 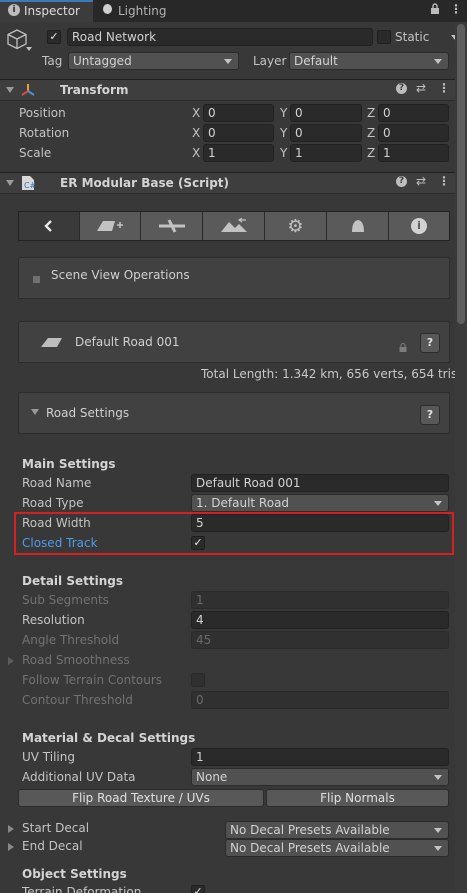 What do you see at coordinates (141, 798) in the screenshot?
I see `flip-road-texture-button: Flip Road Texture / UVs` at bounding box center [141, 798].